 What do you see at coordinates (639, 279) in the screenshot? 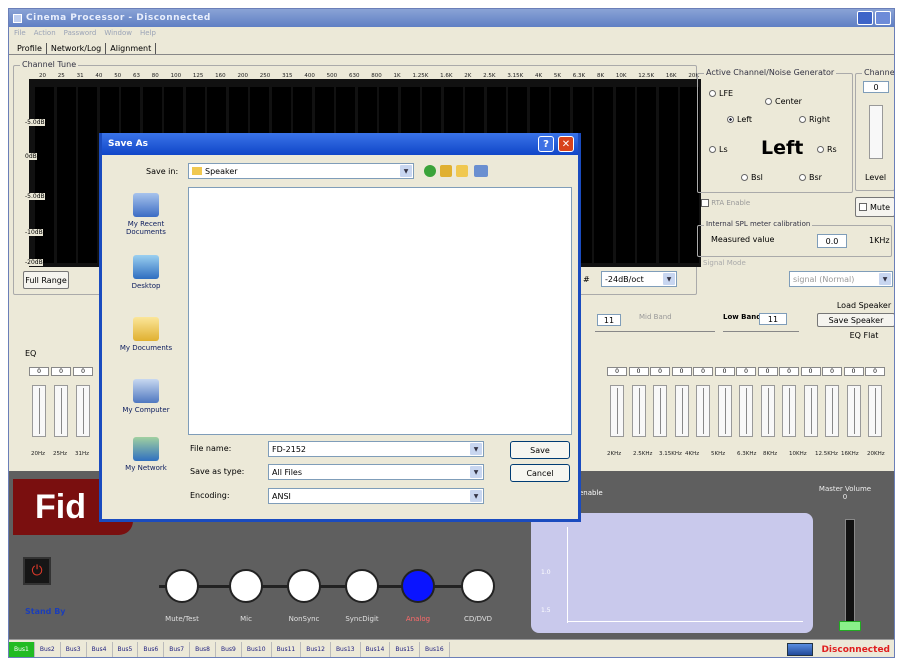
I see `slope-select: -24dB/oct ▼` at bounding box center [639, 279].